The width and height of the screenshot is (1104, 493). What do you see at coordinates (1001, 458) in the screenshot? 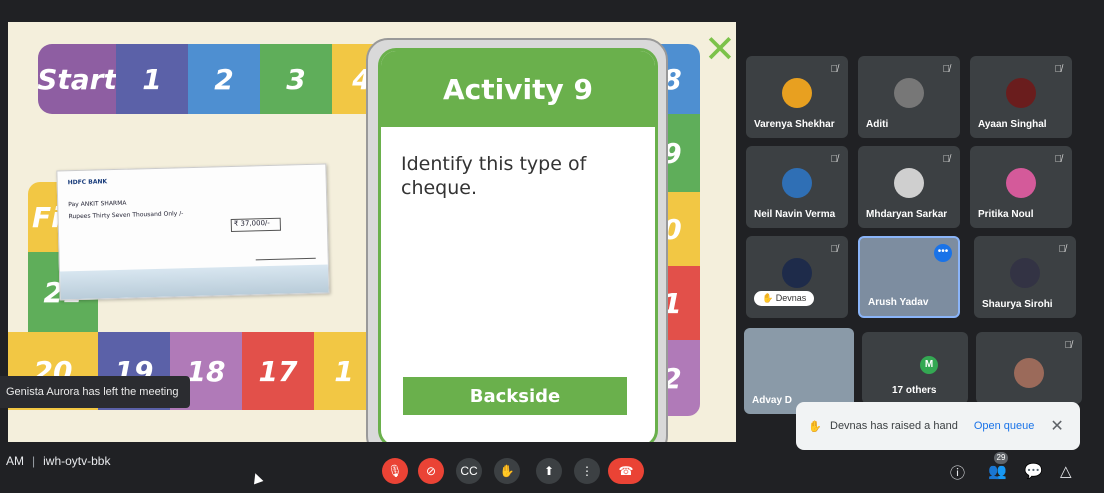
I see `people-count-badge: 29` at bounding box center [1001, 458].